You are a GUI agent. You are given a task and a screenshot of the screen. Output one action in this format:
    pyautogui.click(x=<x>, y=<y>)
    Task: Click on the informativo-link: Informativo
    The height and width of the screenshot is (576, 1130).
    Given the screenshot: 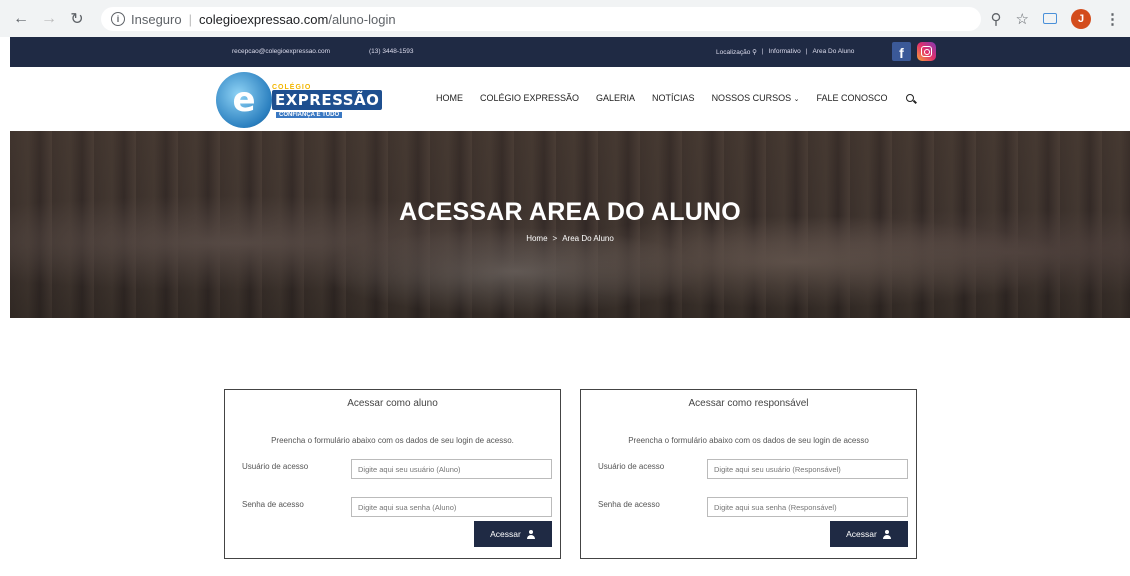 What is the action you would take?
    pyautogui.click(x=785, y=52)
    